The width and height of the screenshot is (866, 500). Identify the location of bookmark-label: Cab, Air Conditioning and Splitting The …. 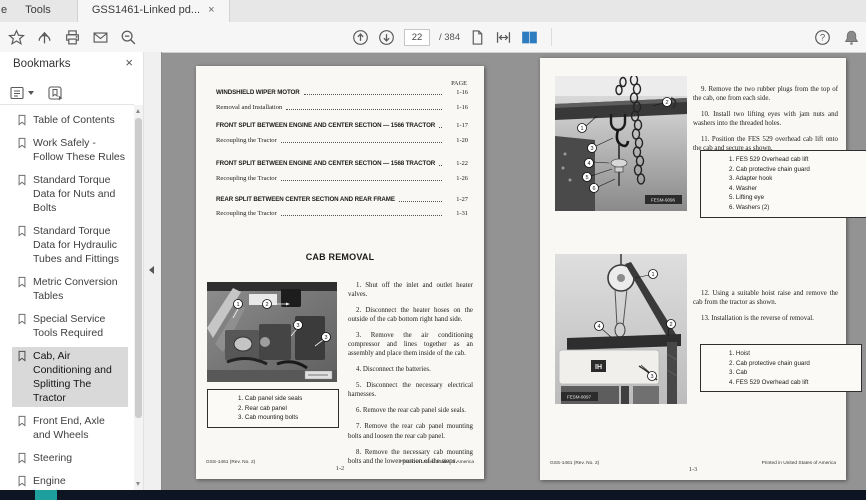
(72, 377).